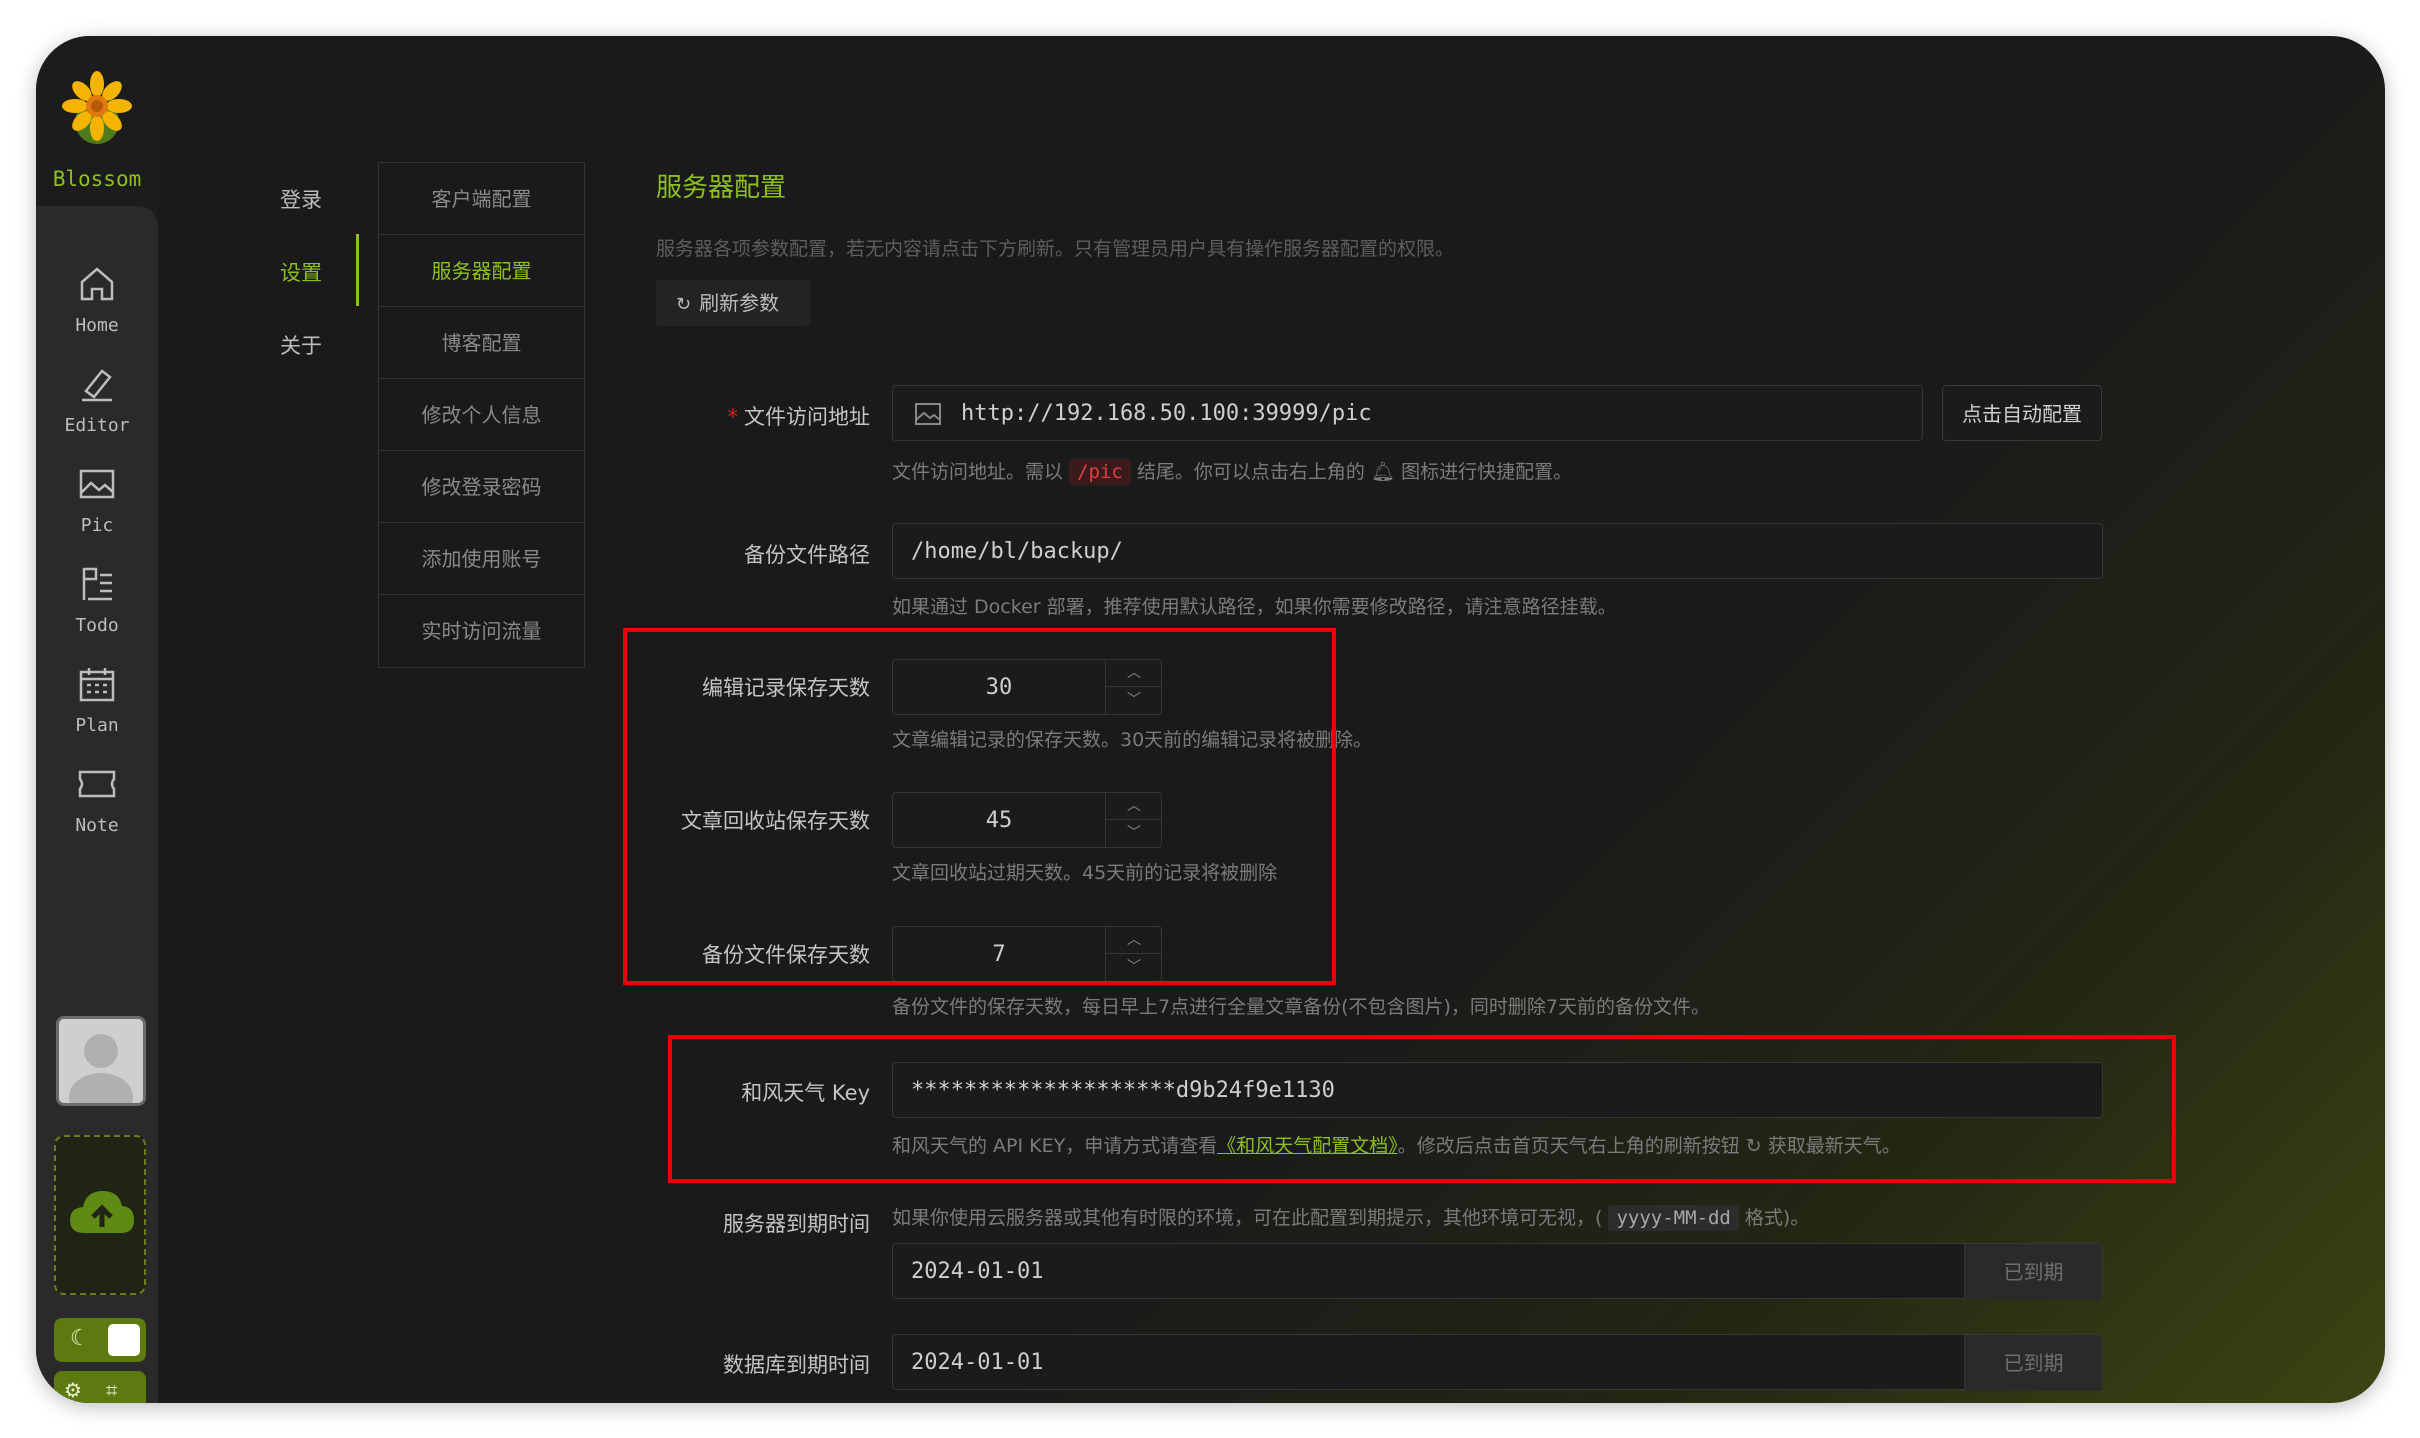  What do you see at coordinates (1777, 1218) in the screenshot?
I see `help-text: 格式)。` at bounding box center [1777, 1218].